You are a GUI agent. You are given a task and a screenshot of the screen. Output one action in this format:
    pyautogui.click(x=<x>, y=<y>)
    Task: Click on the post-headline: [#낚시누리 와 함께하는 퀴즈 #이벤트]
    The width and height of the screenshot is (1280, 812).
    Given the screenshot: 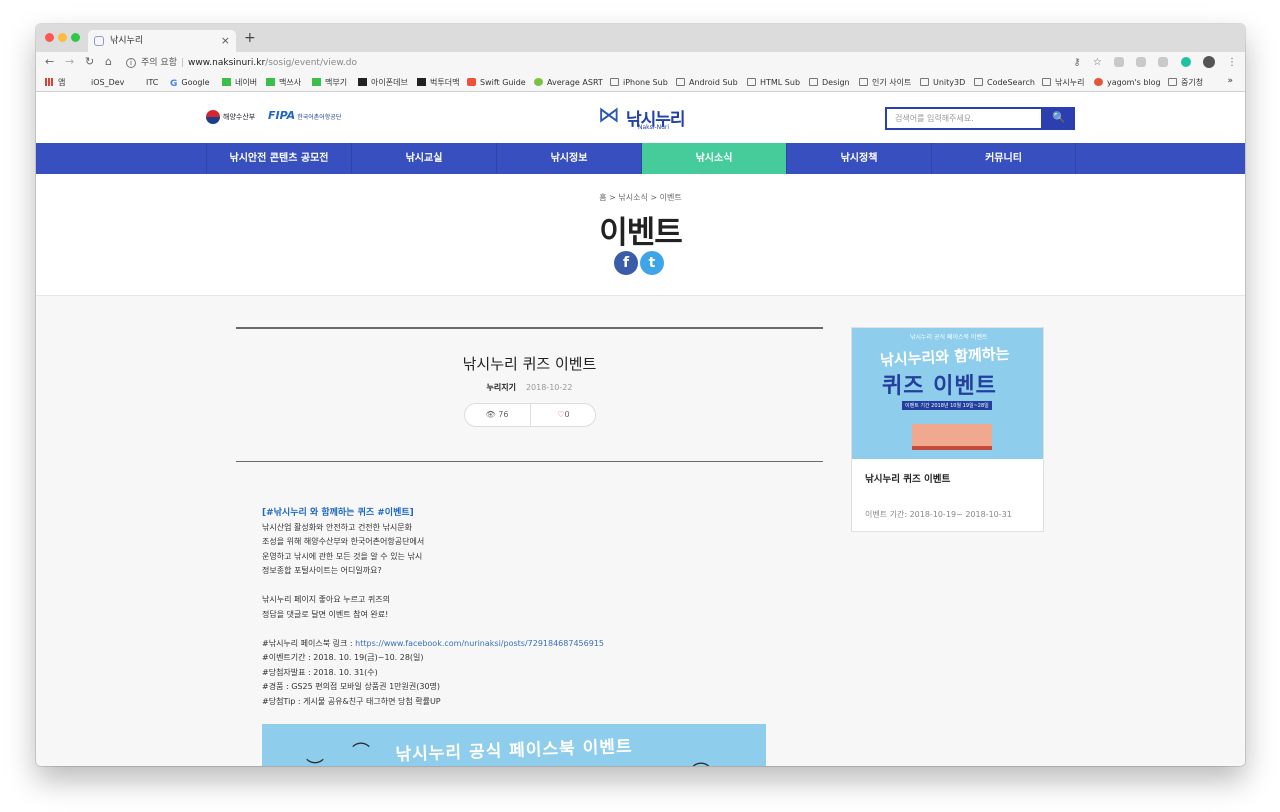 What is the action you would take?
    pyautogui.click(x=338, y=513)
    